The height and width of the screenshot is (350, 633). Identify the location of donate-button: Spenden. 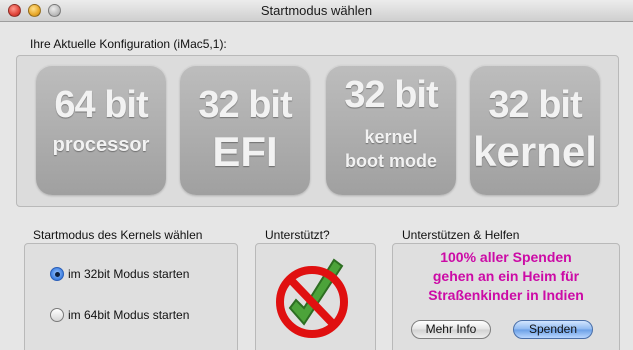
(553, 329).